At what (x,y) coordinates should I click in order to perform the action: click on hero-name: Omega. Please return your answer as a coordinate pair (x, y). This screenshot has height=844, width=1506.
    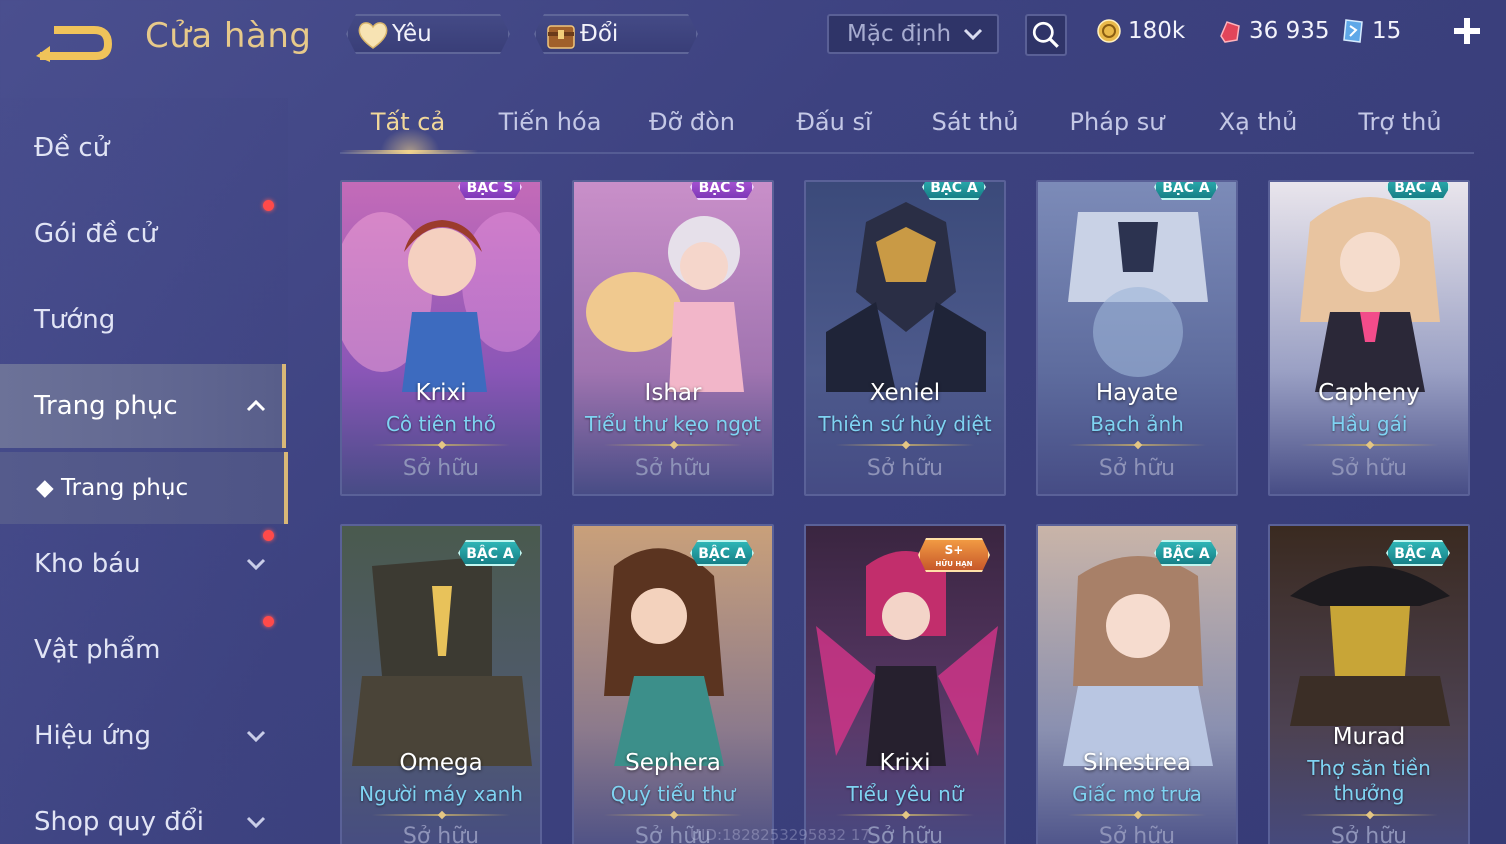
    Looking at the image, I should click on (441, 763).